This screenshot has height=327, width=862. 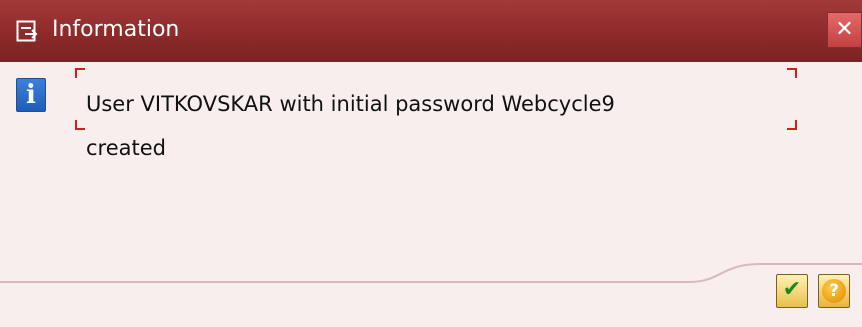 I want to click on help-icon: ?, so click(x=834, y=291).